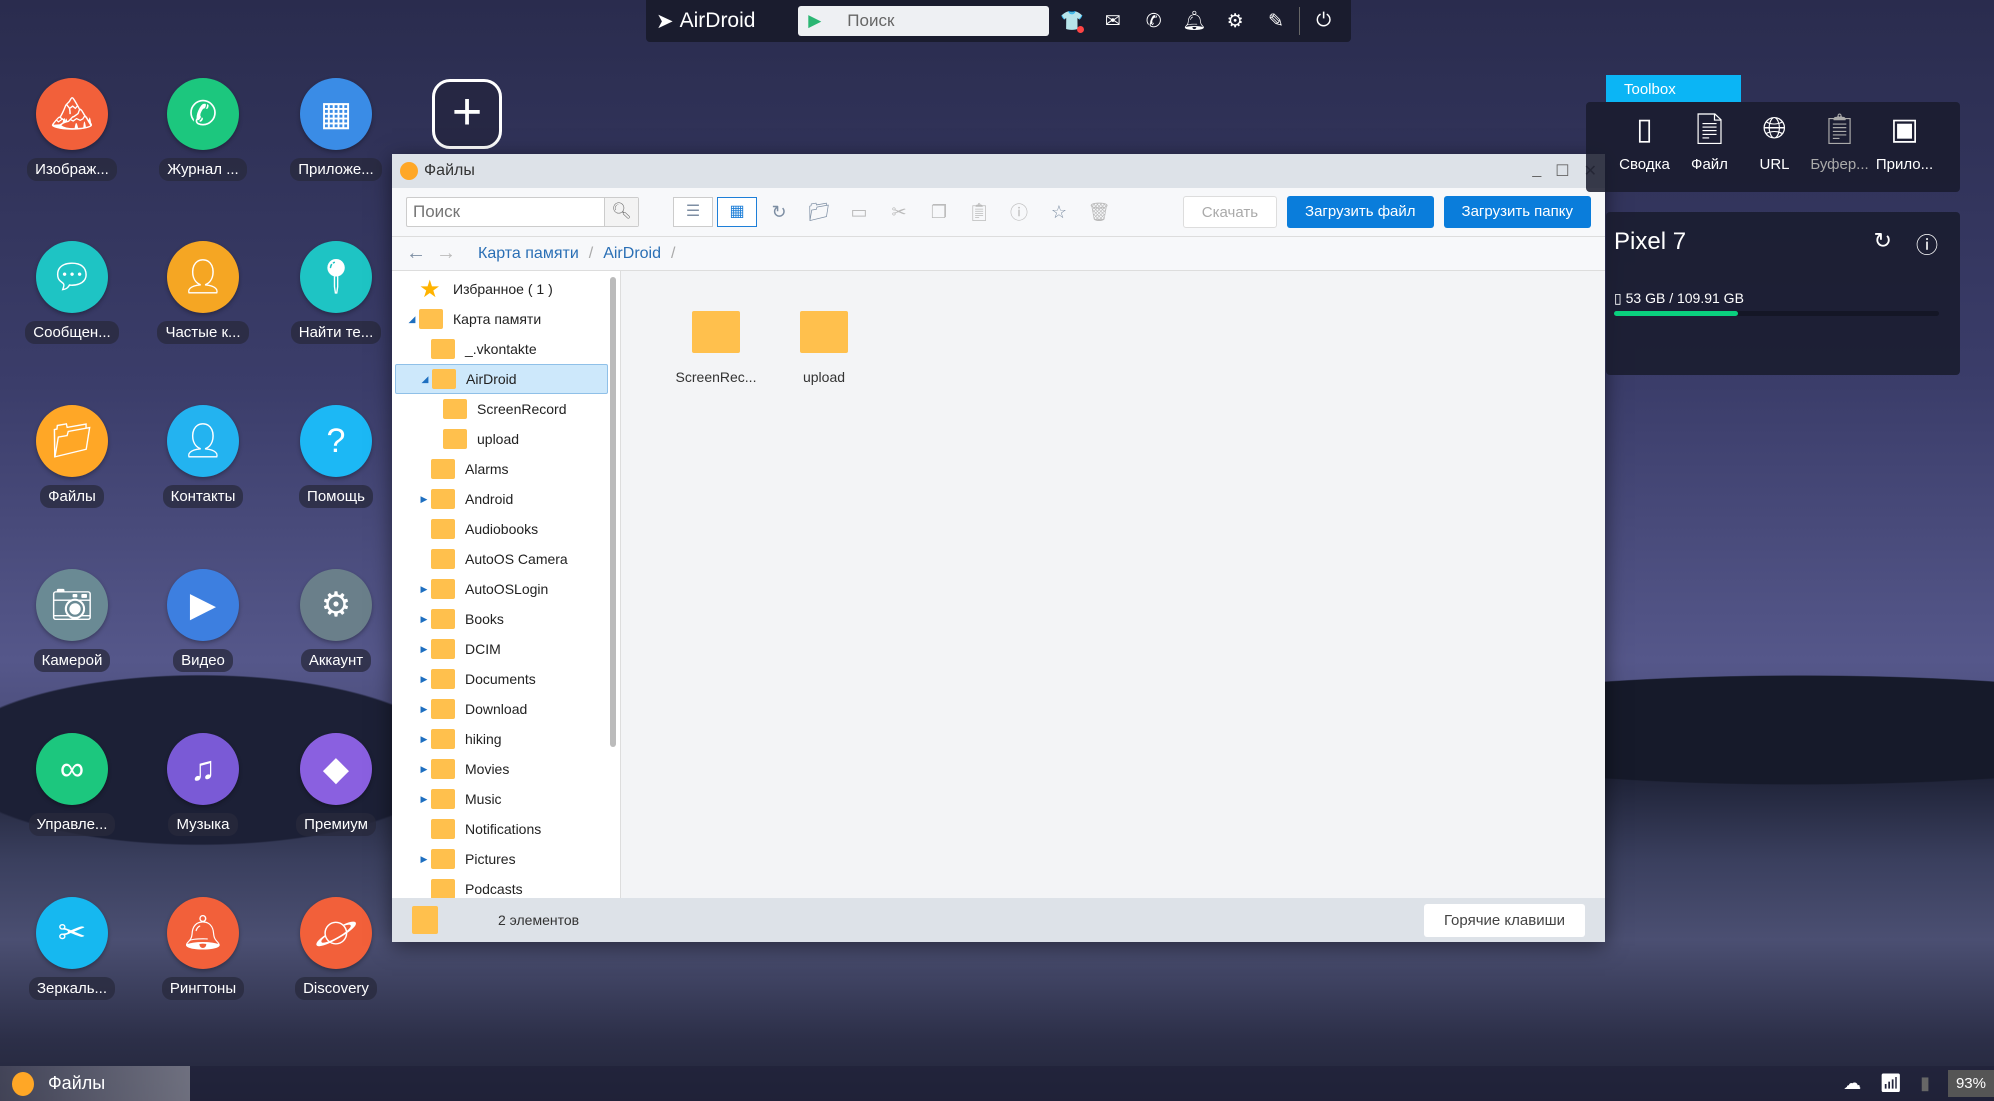 This screenshot has width=1994, height=1101. Describe the element at coordinates (501, 886) in the screenshot. I see `tree-item: Podcasts` at that location.